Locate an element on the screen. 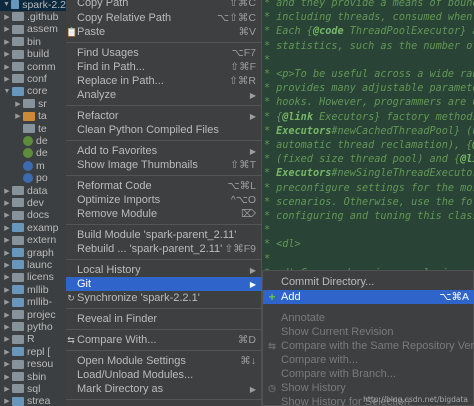  menu-item-copy-relative-path: Copy Relative Path ⌥⇧⌘C is located at coordinates (164, 18).